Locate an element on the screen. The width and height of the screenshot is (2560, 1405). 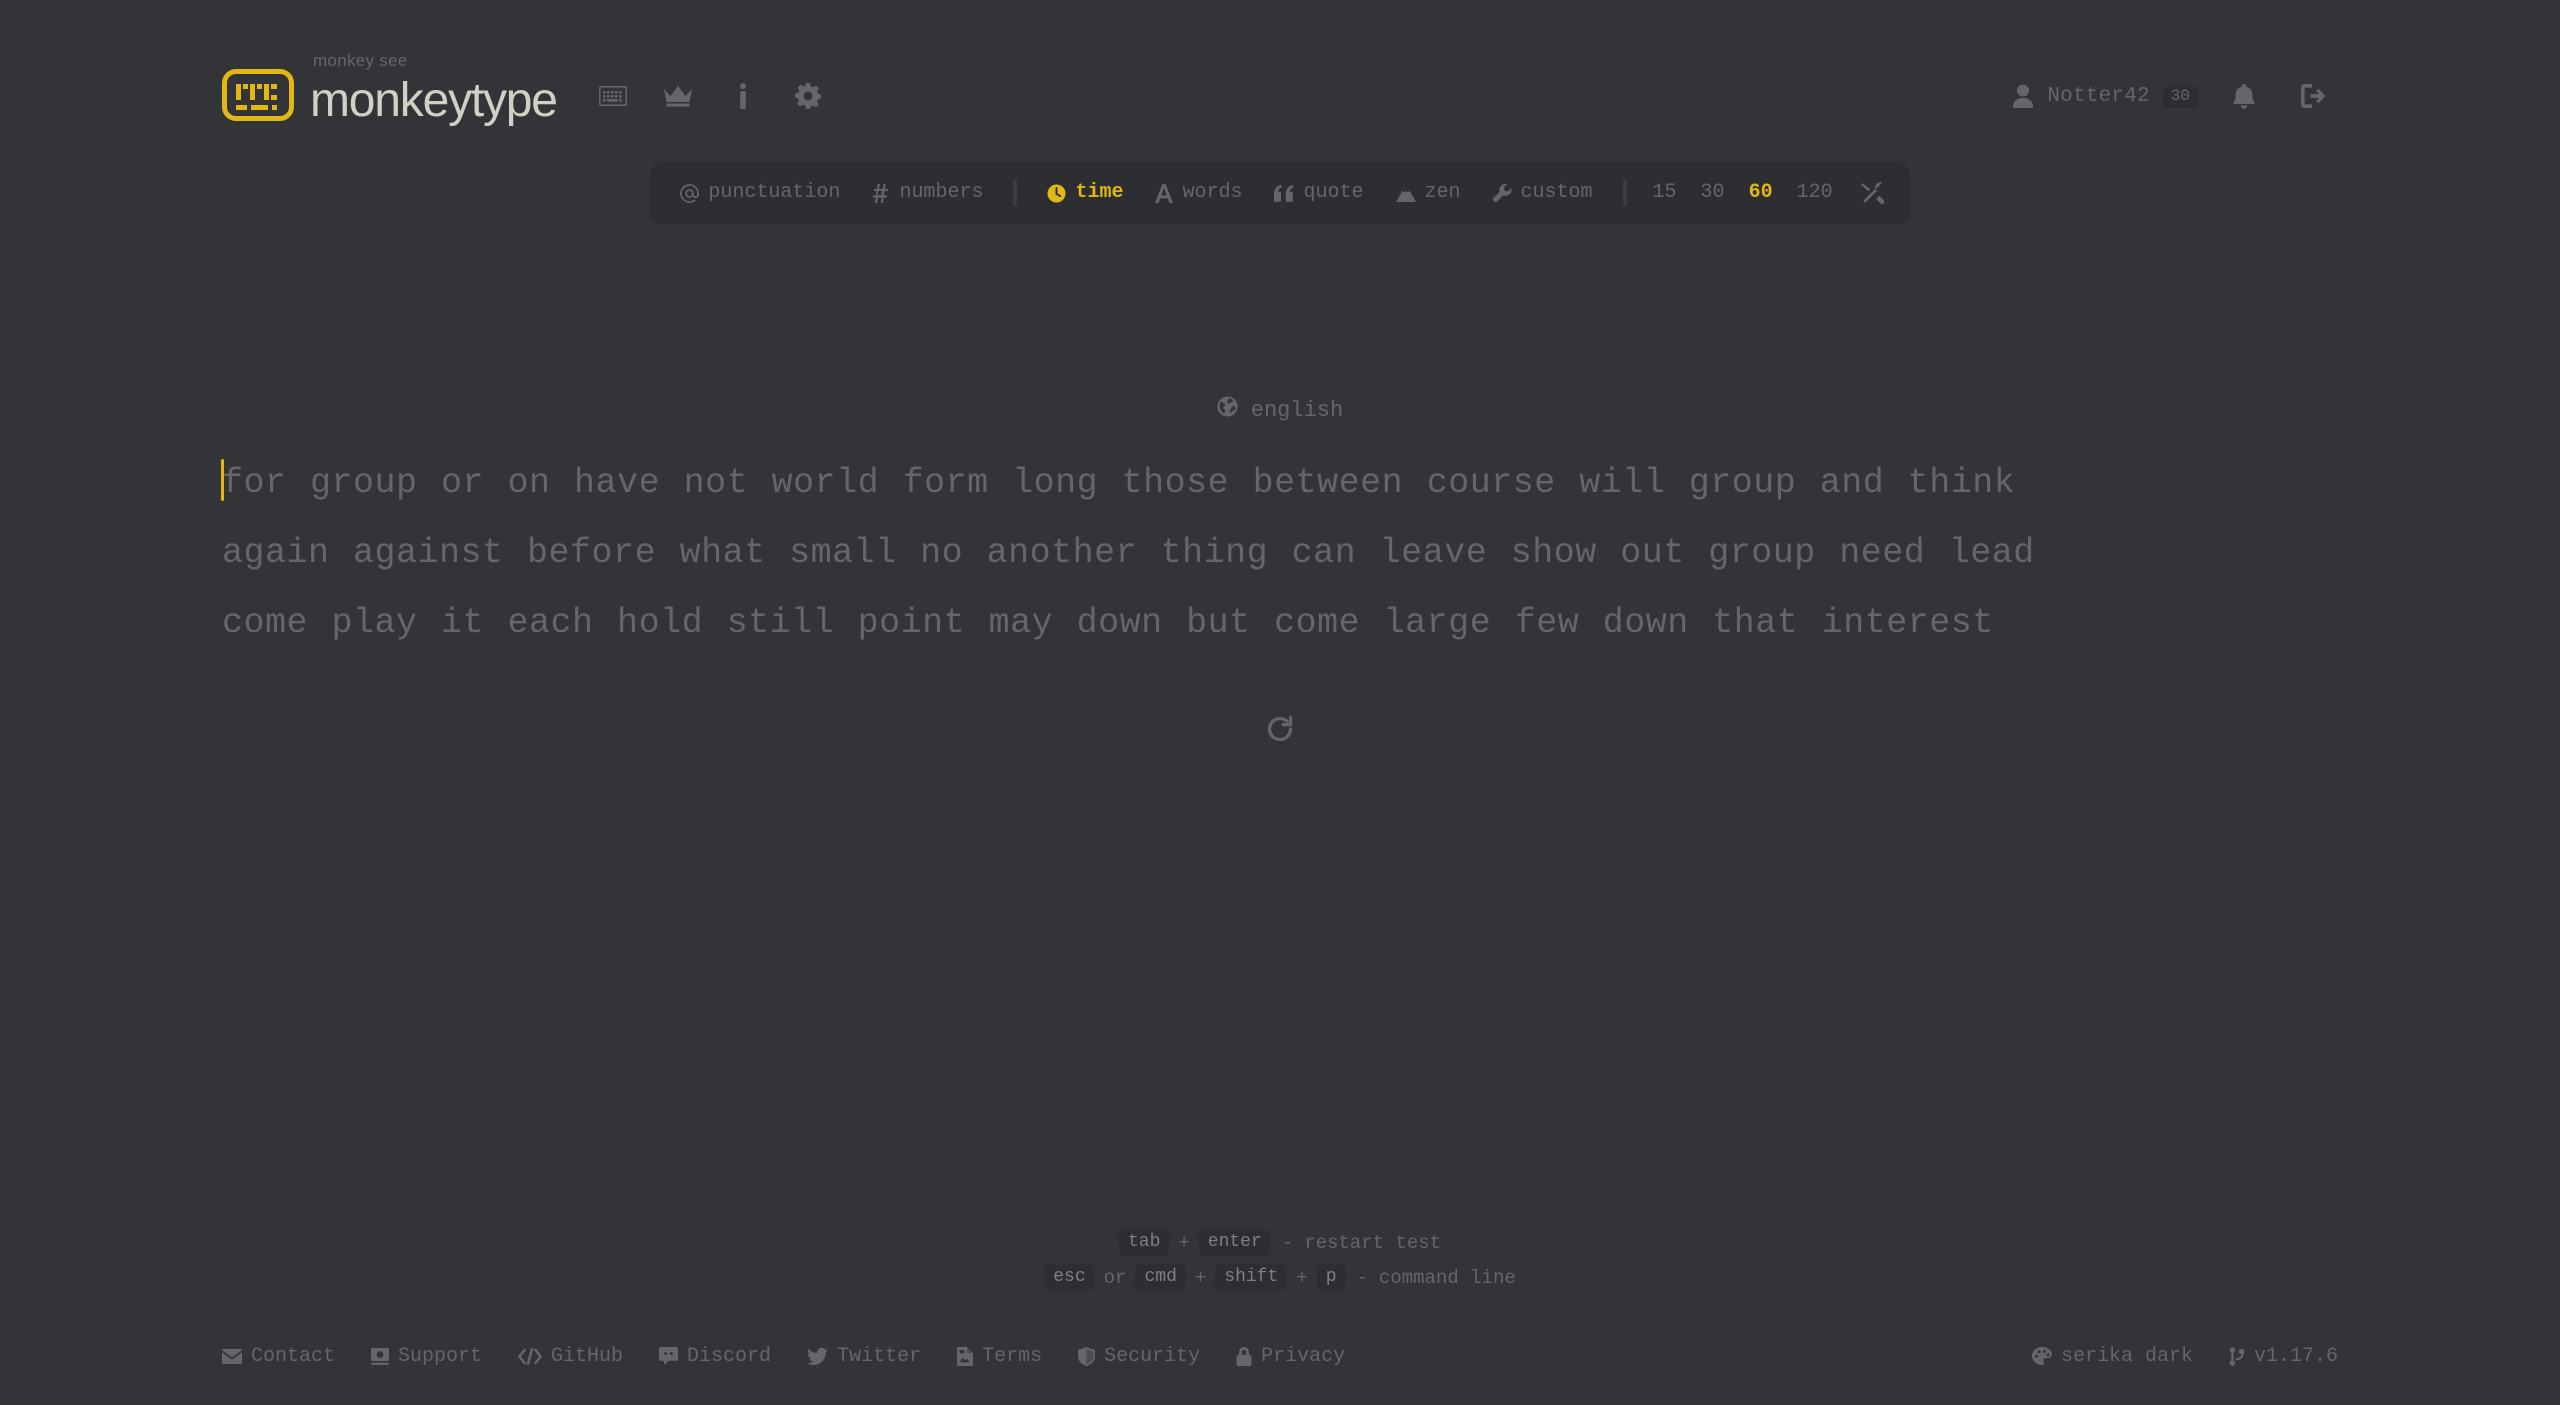
config-punctuation: punctuation is located at coordinates (760, 193).